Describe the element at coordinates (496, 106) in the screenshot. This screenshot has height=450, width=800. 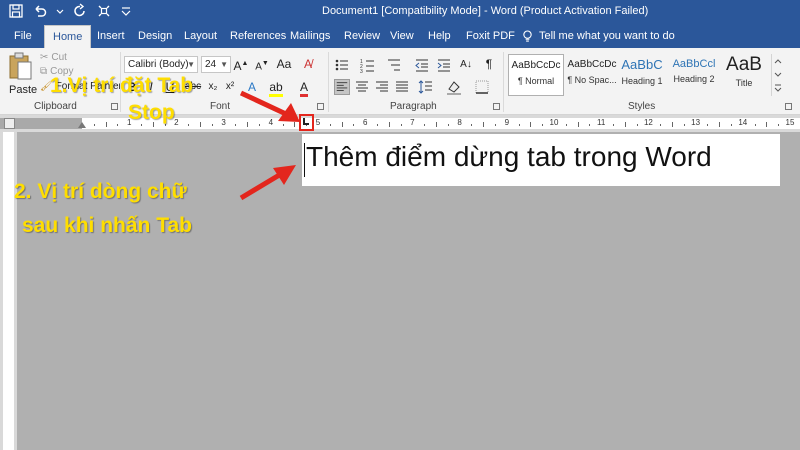
I see `paragraph-launcher-icon` at that location.